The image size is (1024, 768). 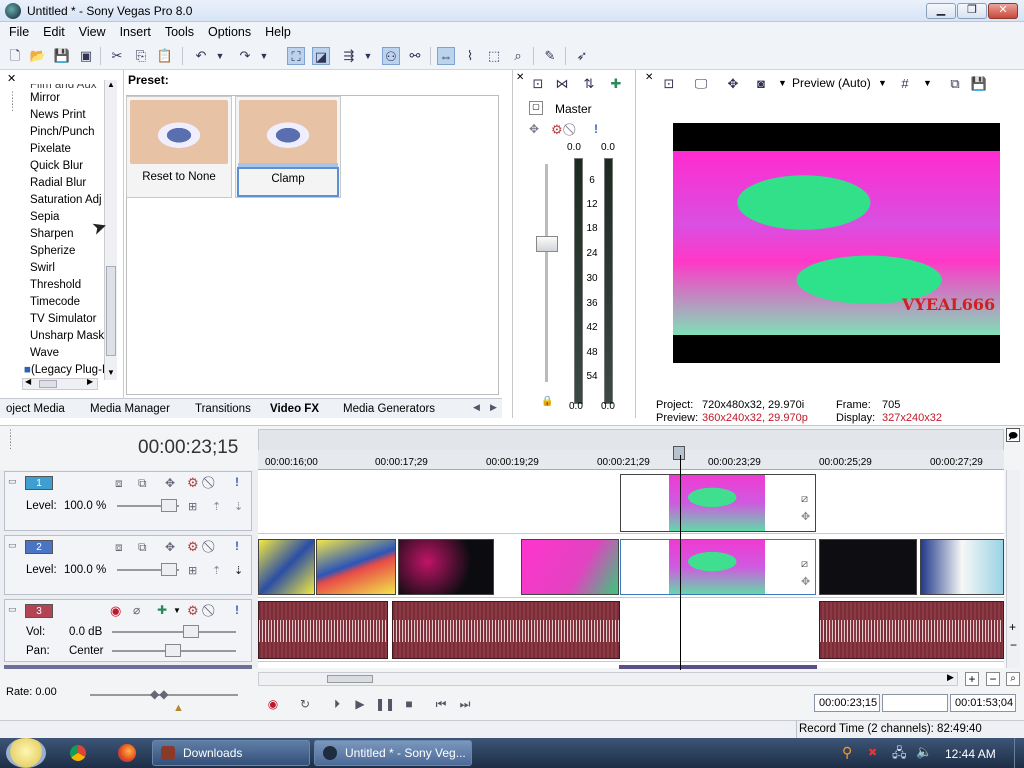 I want to click on timeline-vscrollbar: + −, so click(x=1013, y=569).